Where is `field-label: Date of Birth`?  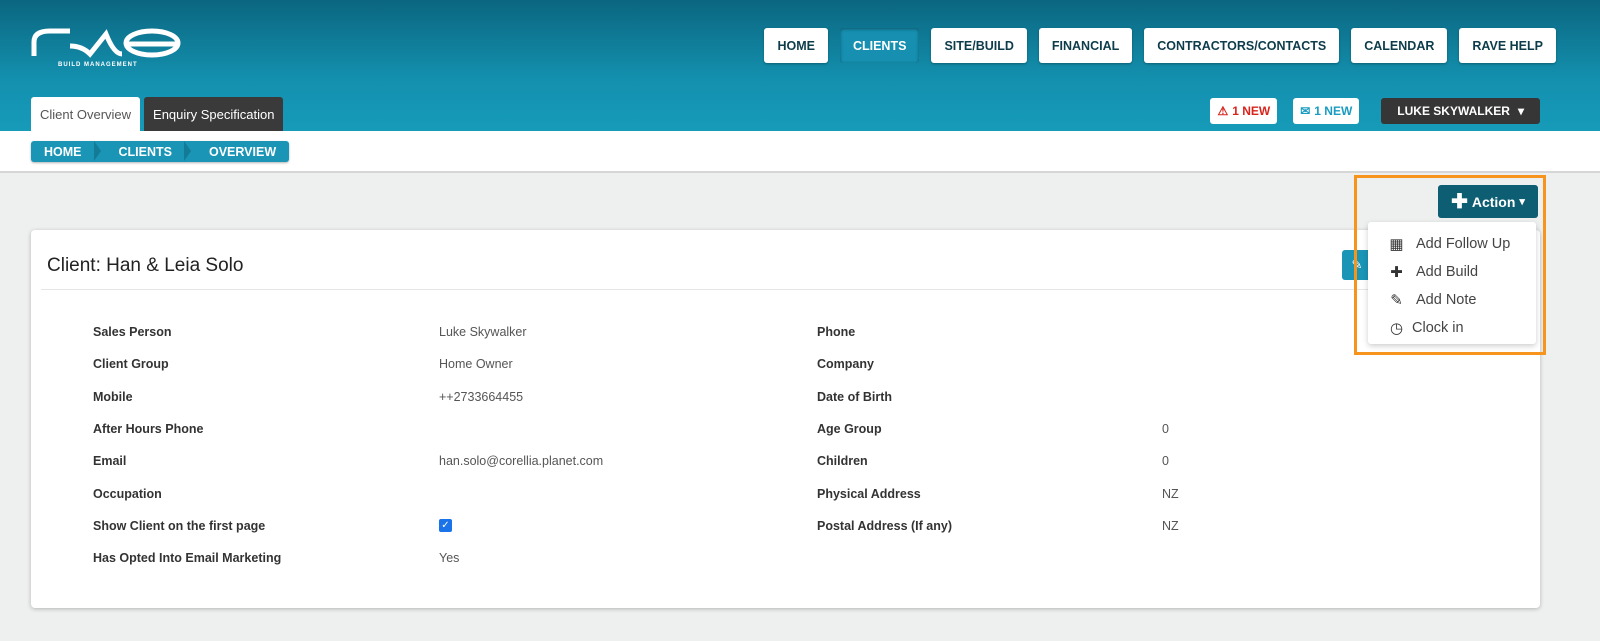
field-label: Date of Birth is located at coordinates (854, 396).